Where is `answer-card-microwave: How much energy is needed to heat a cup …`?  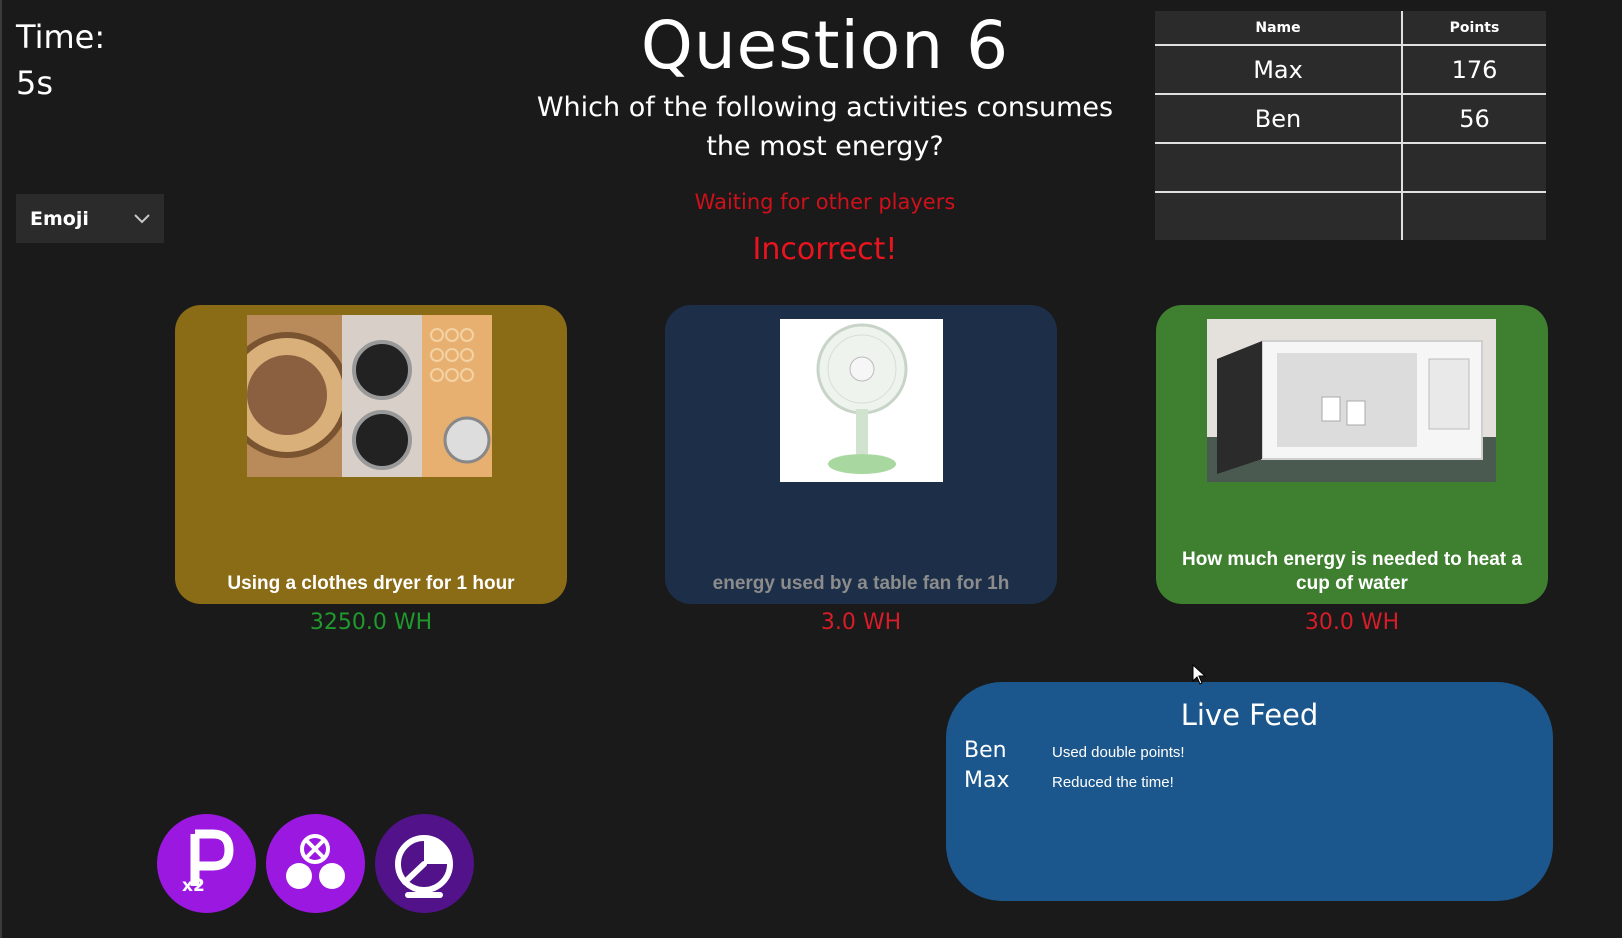 answer-card-microwave: How much energy is needed to heat a cup … is located at coordinates (1352, 454).